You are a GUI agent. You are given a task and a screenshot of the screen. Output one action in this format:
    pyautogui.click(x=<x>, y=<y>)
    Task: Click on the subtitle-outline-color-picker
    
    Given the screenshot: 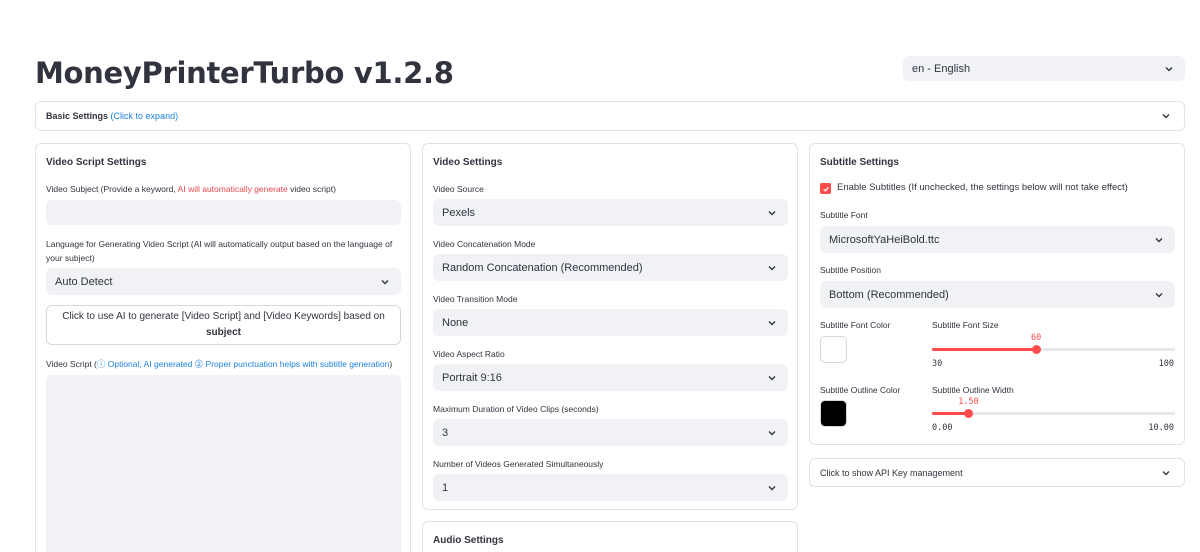 What is the action you would take?
    pyautogui.click(x=833, y=413)
    